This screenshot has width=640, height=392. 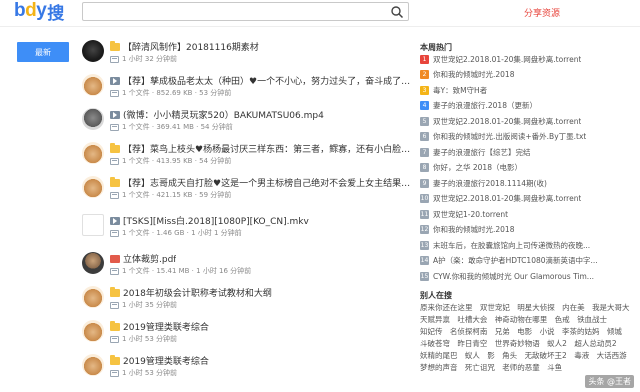 I want to click on search-tag: 斗破苍穹, so click(x=435, y=343).